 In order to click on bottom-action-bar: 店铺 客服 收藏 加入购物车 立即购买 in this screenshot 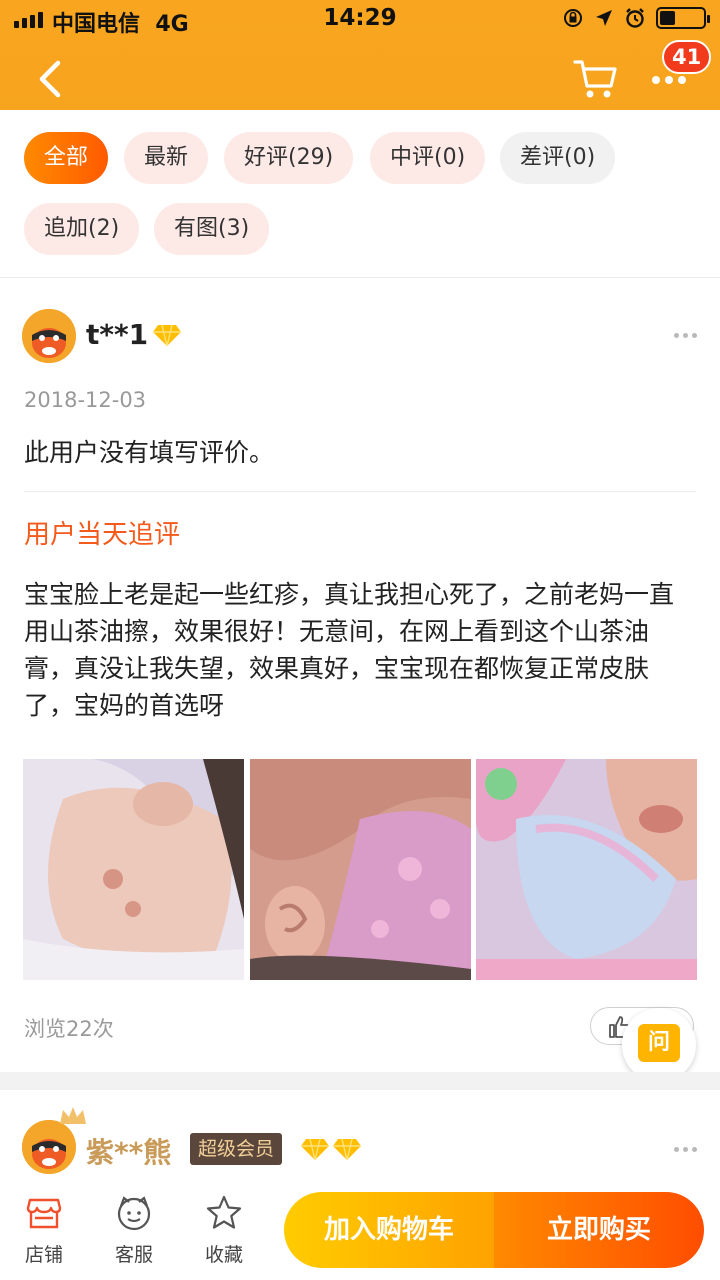, I will do `click(360, 1230)`.